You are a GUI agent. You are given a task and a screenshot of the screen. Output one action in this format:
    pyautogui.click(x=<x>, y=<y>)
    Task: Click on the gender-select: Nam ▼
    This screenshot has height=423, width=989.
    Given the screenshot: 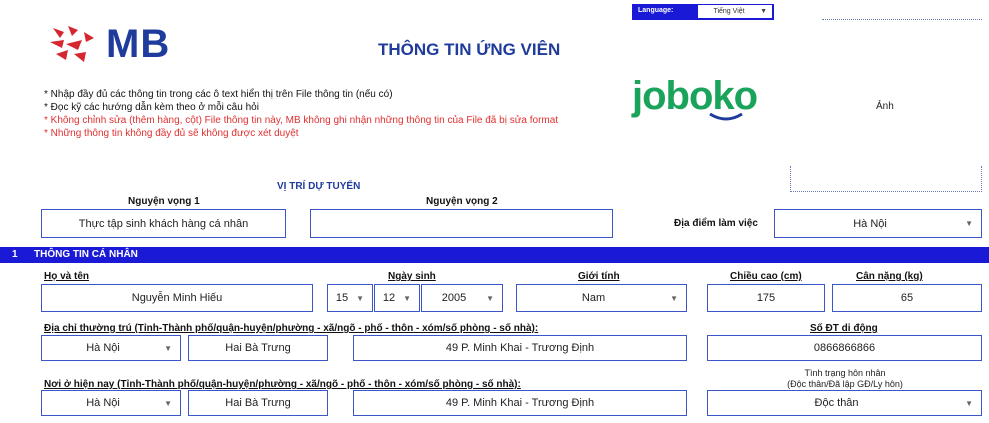 What is the action you would take?
    pyautogui.click(x=601, y=298)
    